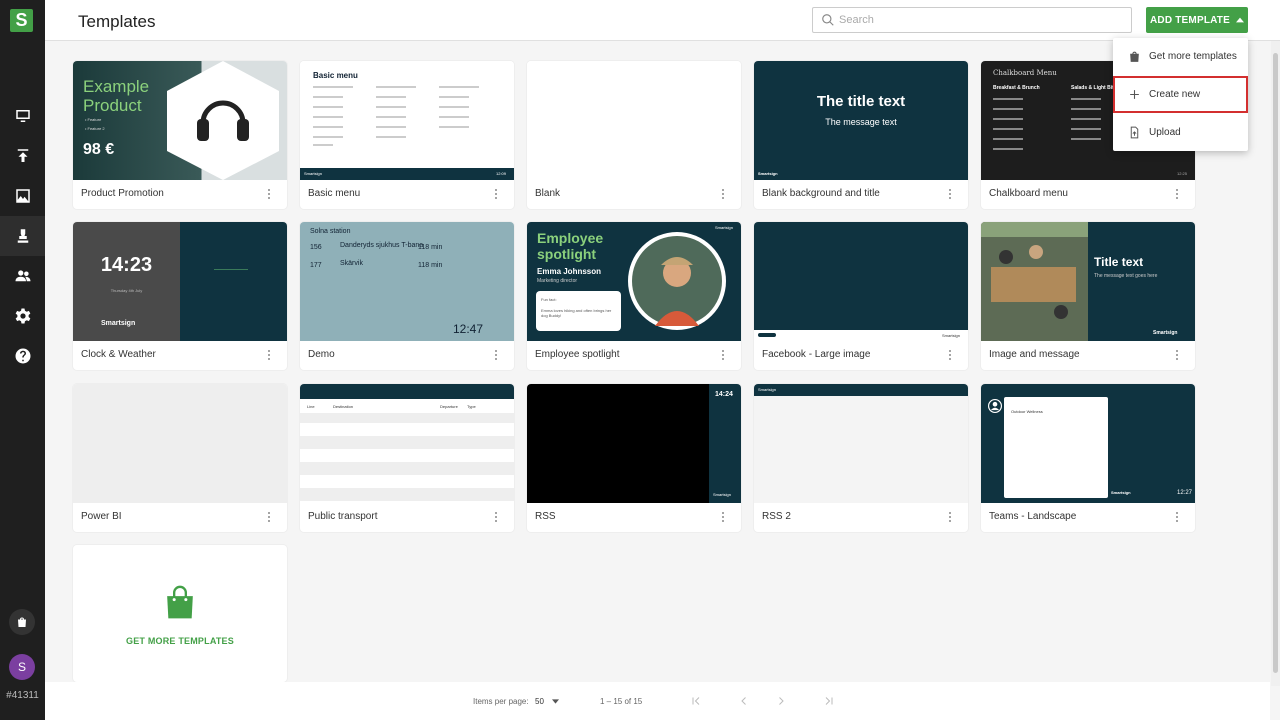 This screenshot has height=720, width=1280. I want to click on sidebar-item-help, so click(22, 356).